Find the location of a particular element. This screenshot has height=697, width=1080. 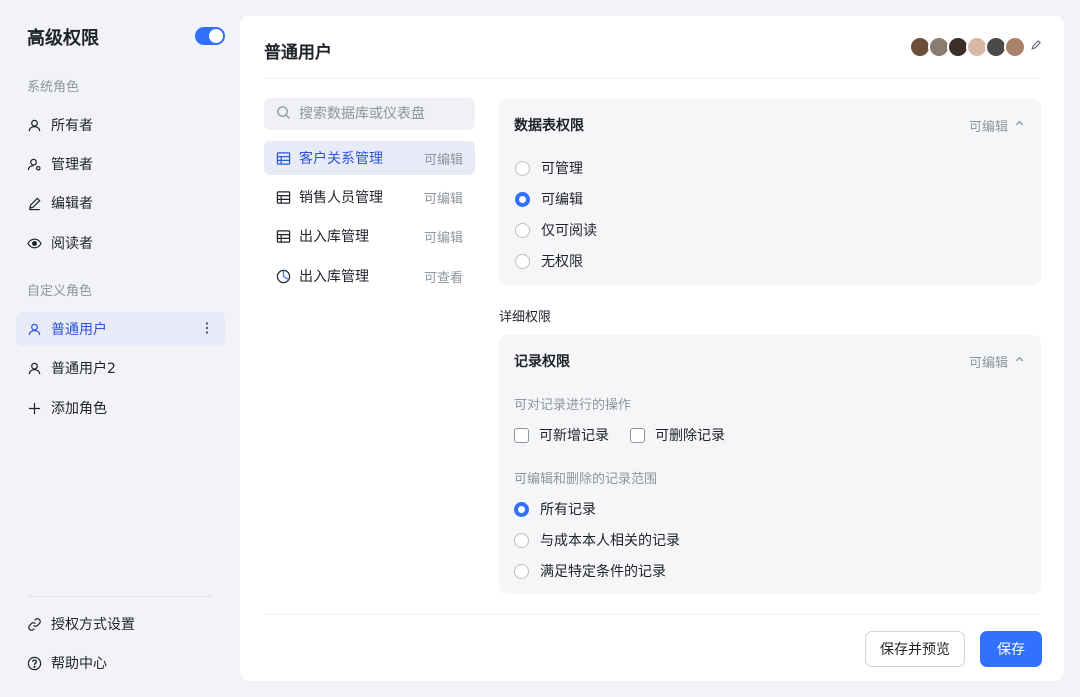

system-roles-heading: 系统角色 is located at coordinates (53, 87).